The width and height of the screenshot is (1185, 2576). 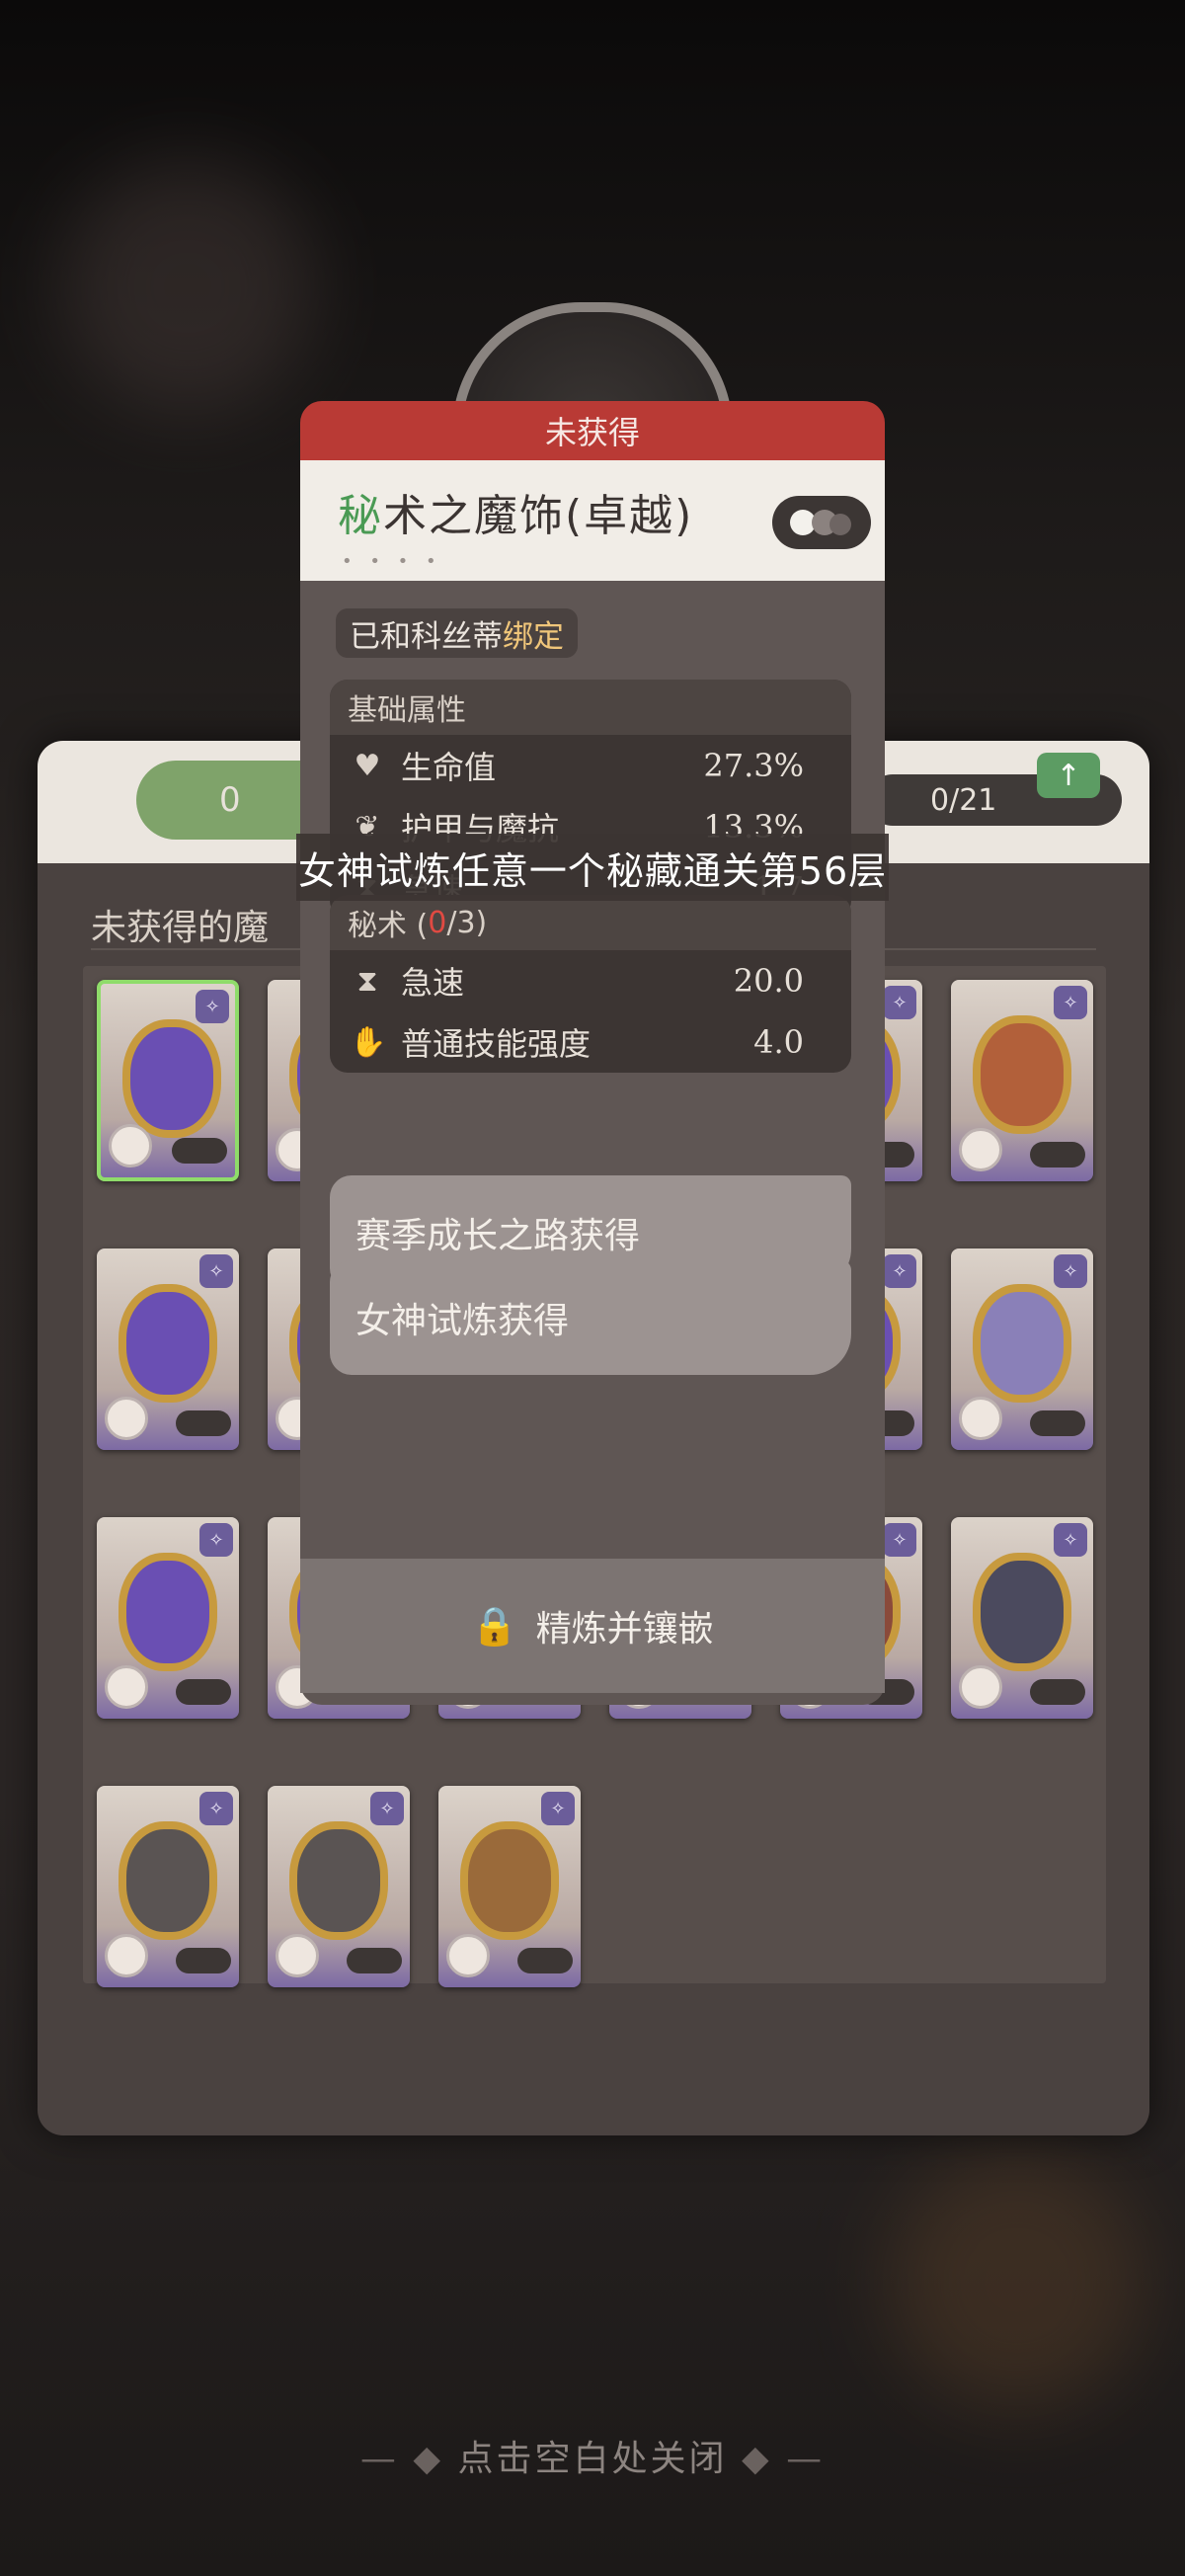 I want to click on item-name-rest: 术之魔饰(卓越), so click(x=538, y=516).